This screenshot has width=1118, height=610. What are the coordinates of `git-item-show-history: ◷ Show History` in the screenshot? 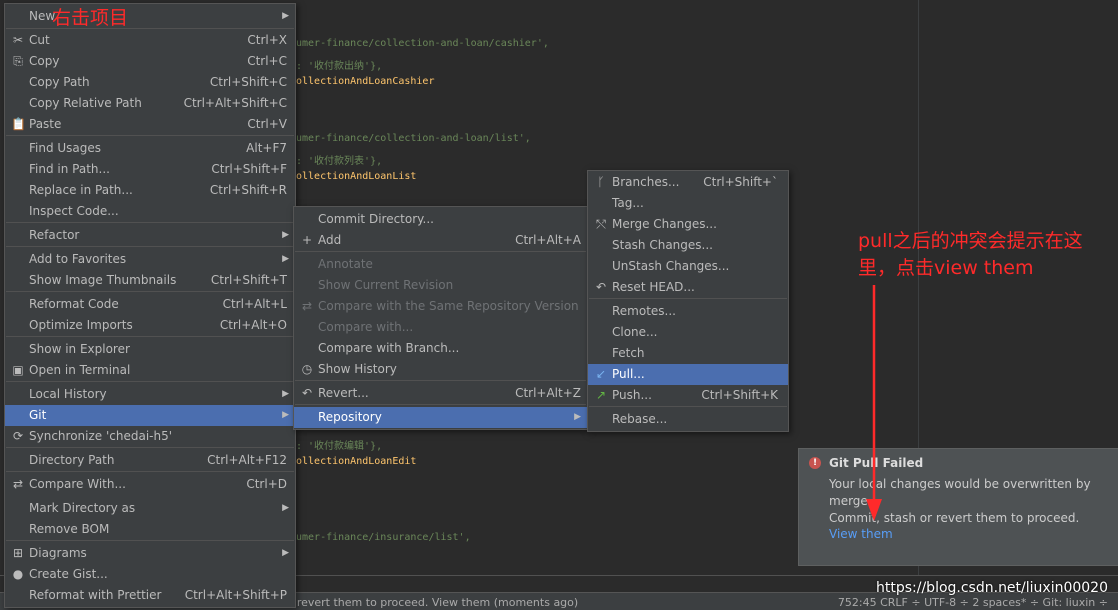 It's located at (440, 369).